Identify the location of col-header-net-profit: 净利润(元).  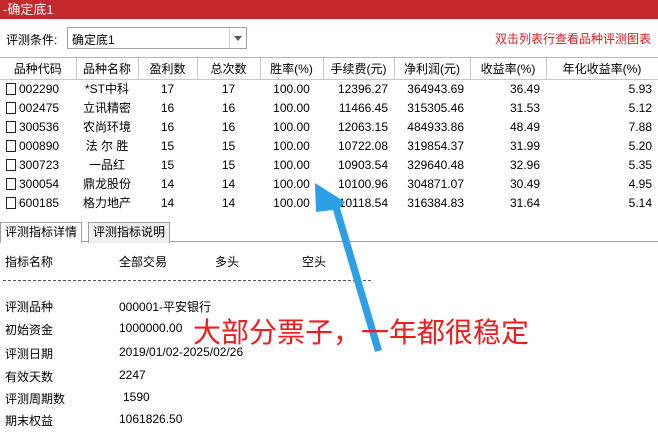
(432, 69).